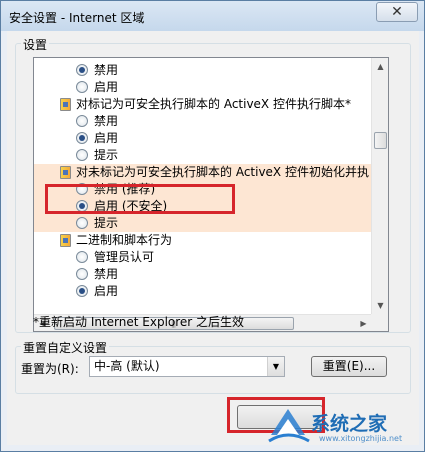 The image size is (425, 452). Describe the element at coordinates (213, 104) in the screenshot. I see `setting-label: 对标记为可安全执行脚本的 ActiveX 控件执行脚本*` at that location.